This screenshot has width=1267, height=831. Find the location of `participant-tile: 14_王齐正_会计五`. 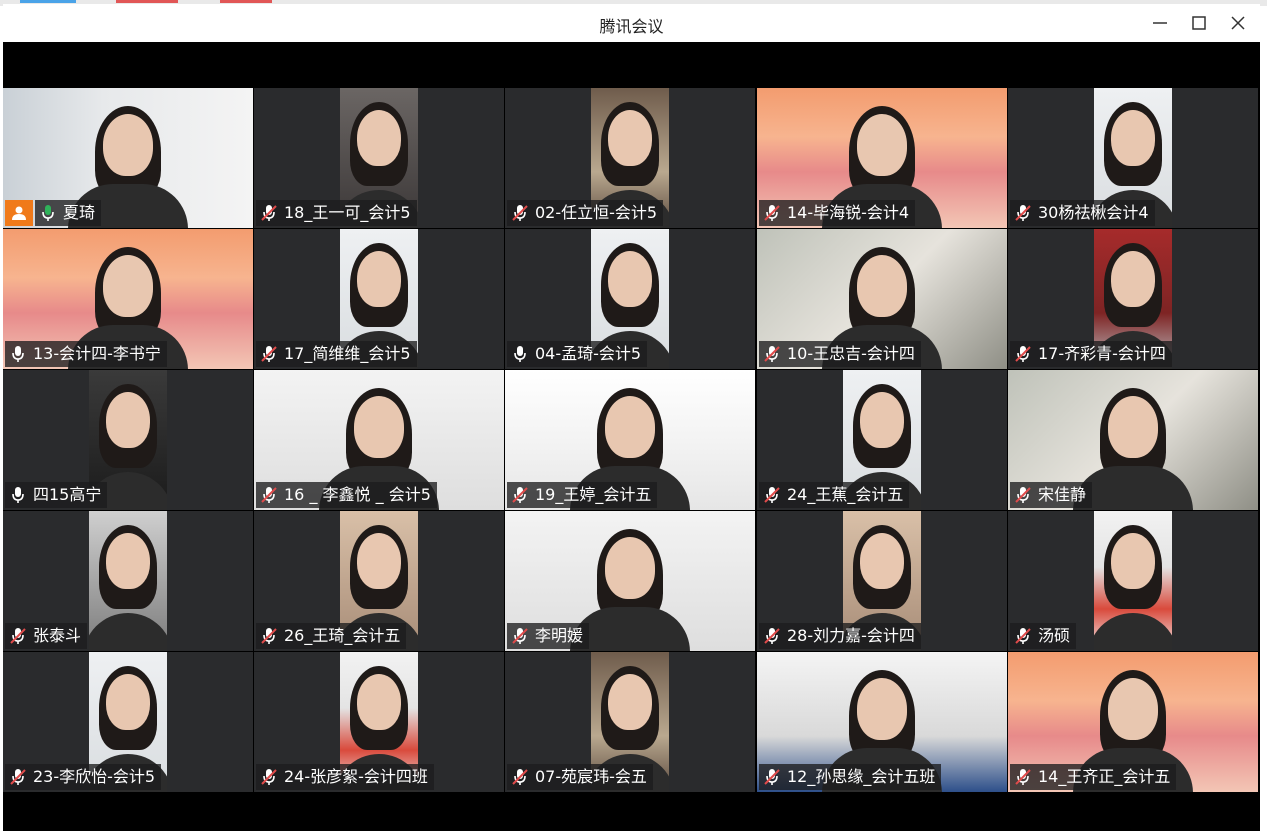

participant-tile: 14_王齐正_会计五 is located at coordinates (1133, 722).